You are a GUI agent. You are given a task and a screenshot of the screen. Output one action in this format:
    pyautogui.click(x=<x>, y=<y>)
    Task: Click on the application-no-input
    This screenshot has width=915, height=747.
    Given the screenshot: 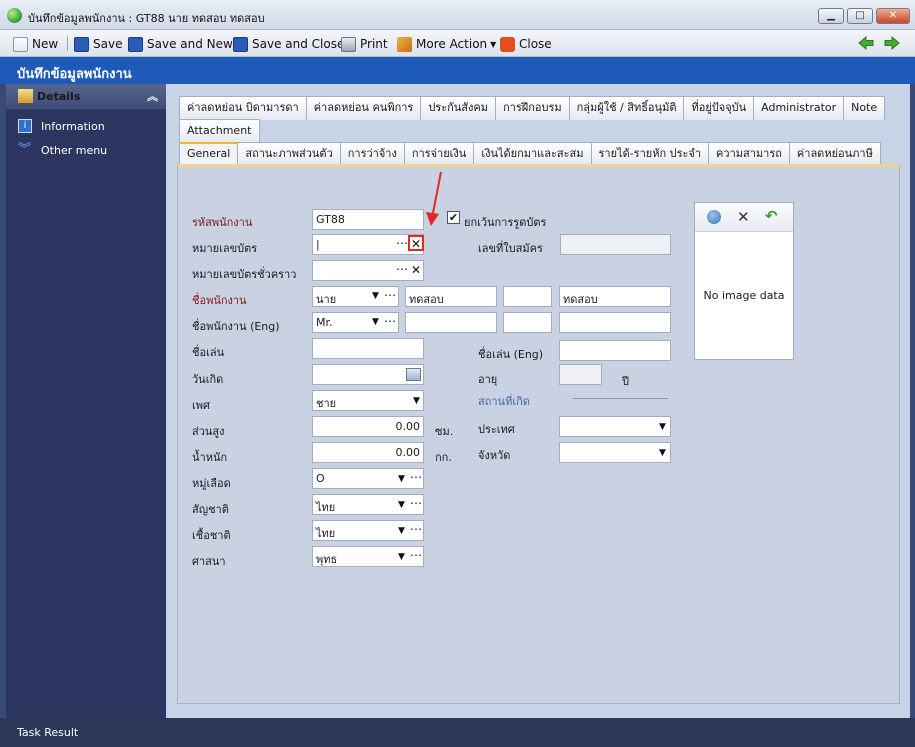 What is the action you would take?
    pyautogui.click(x=615, y=244)
    